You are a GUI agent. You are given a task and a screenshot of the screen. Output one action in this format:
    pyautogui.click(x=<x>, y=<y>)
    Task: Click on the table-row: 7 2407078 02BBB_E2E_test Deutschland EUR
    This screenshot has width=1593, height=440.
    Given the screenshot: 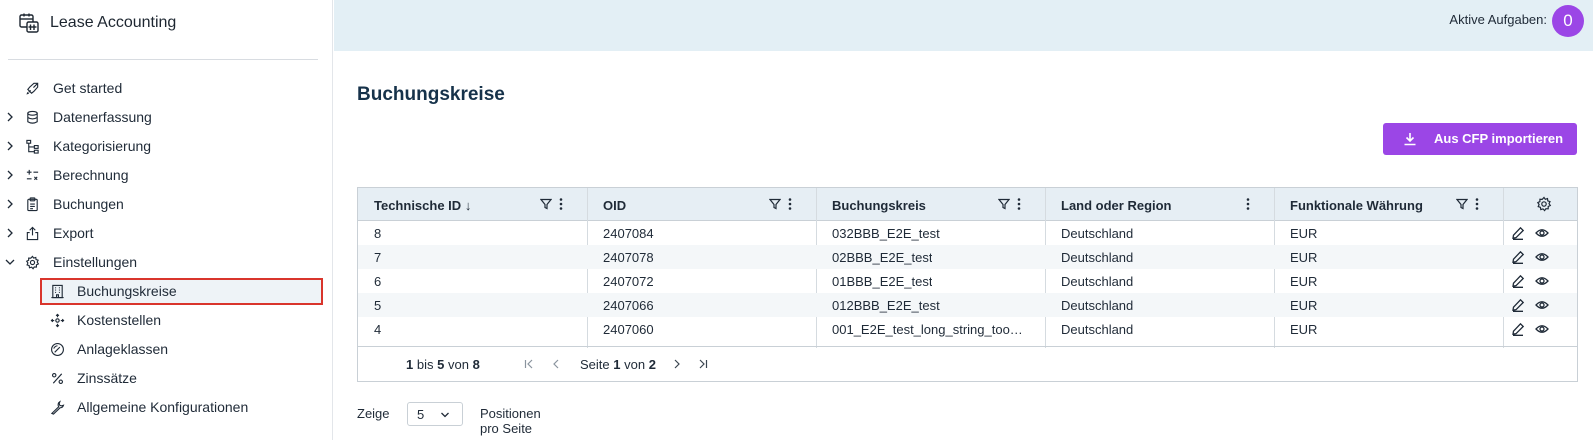 What is the action you would take?
    pyautogui.click(x=967, y=257)
    